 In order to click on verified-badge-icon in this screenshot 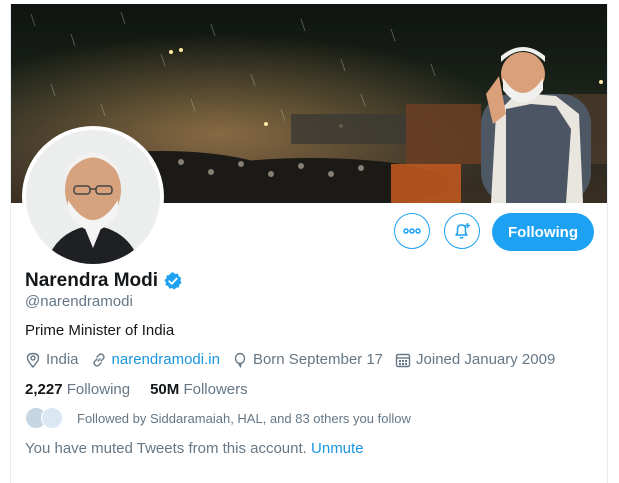, I will do `click(173, 281)`.